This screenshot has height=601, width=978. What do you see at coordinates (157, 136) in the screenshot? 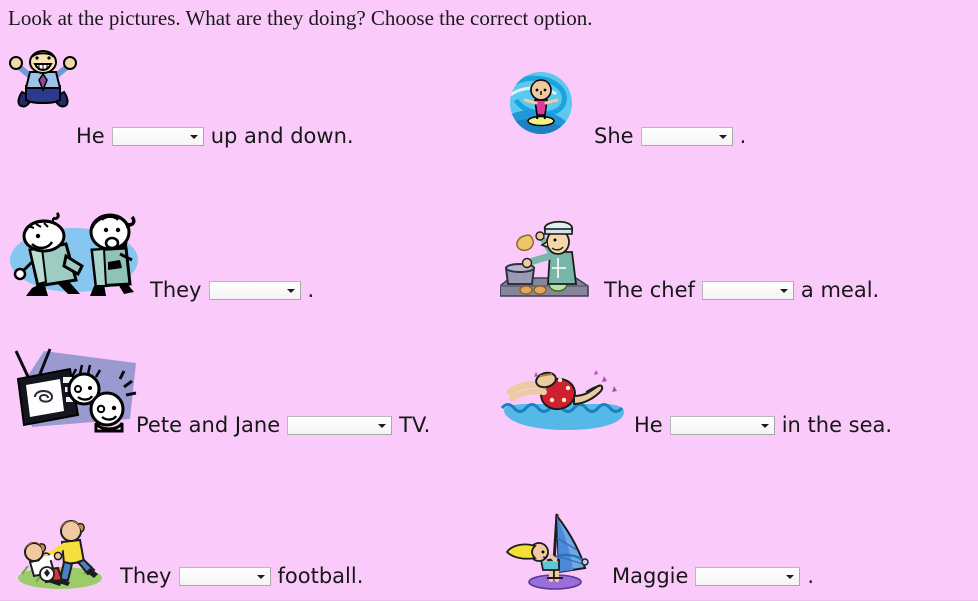
I see `dropdown-q1` at bounding box center [157, 136].